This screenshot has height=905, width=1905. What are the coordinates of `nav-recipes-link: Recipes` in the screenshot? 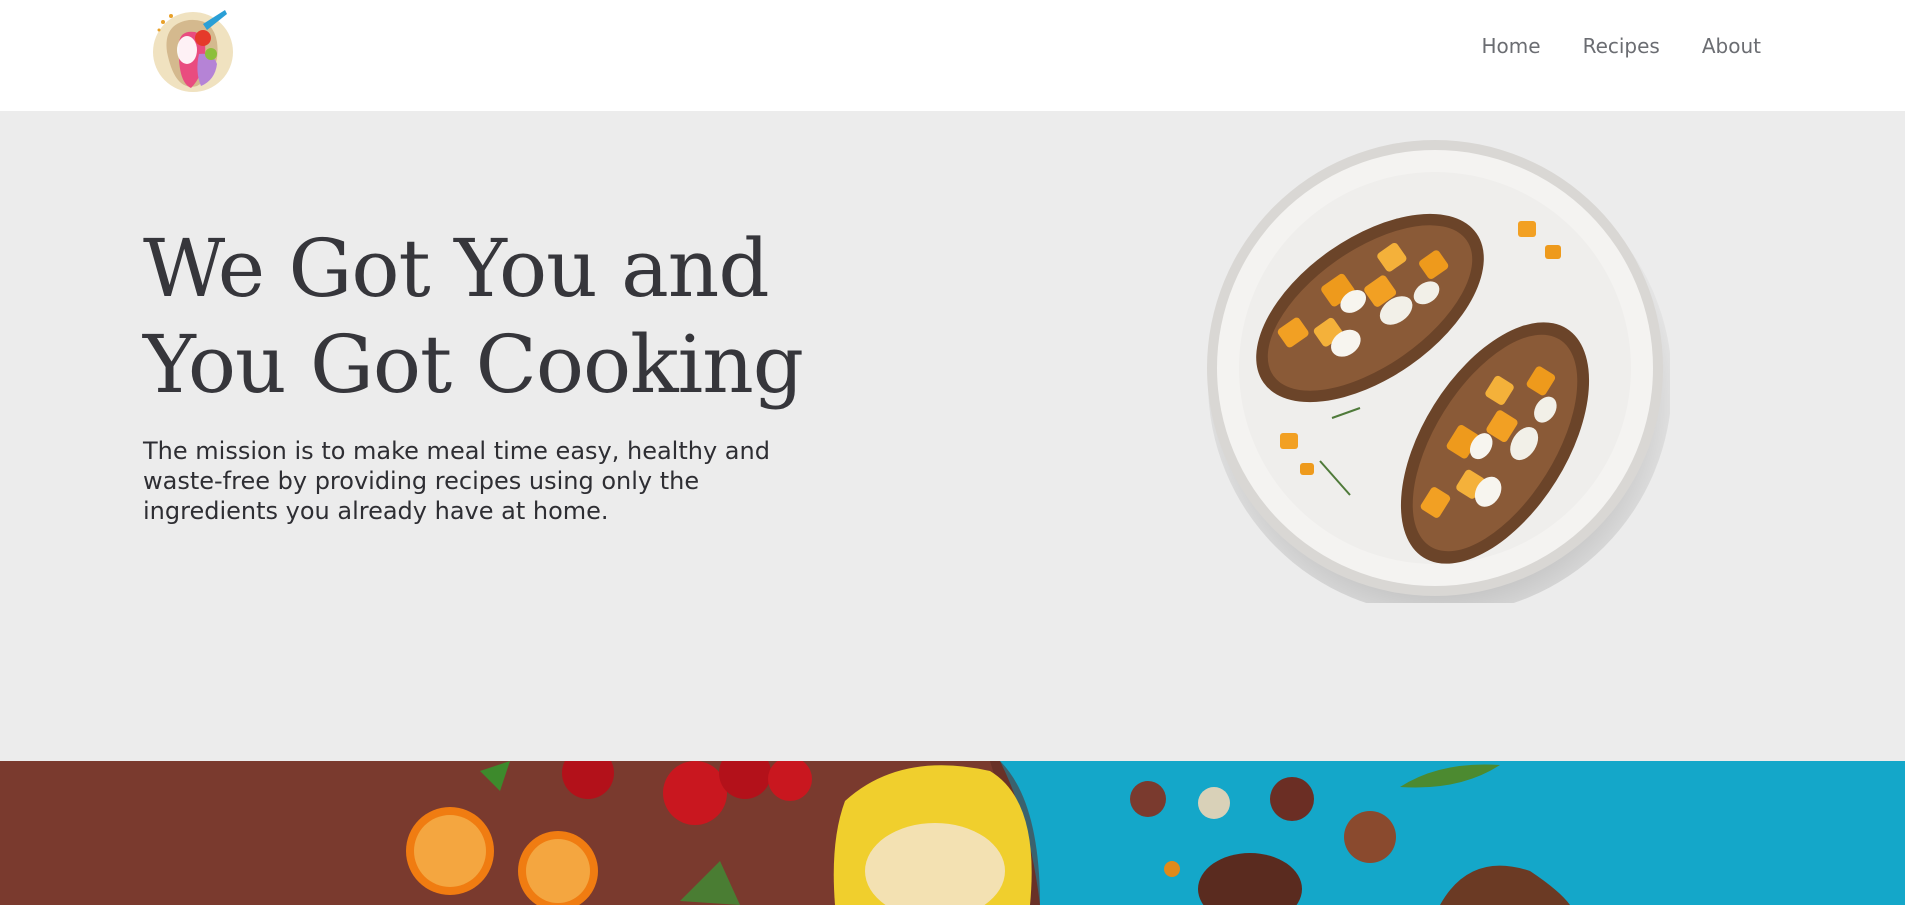 It's located at (1621, 46).